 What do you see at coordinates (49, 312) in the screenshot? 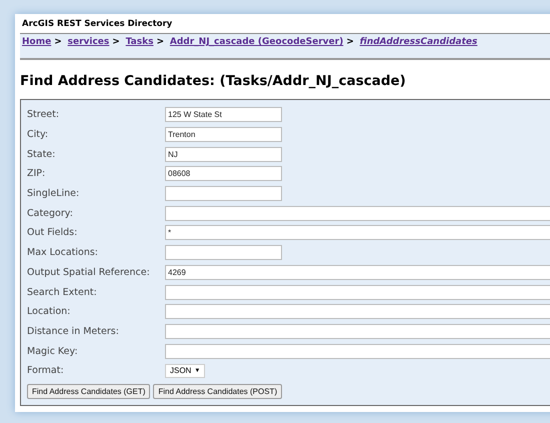
I see `field-label: Location:` at bounding box center [49, 312].